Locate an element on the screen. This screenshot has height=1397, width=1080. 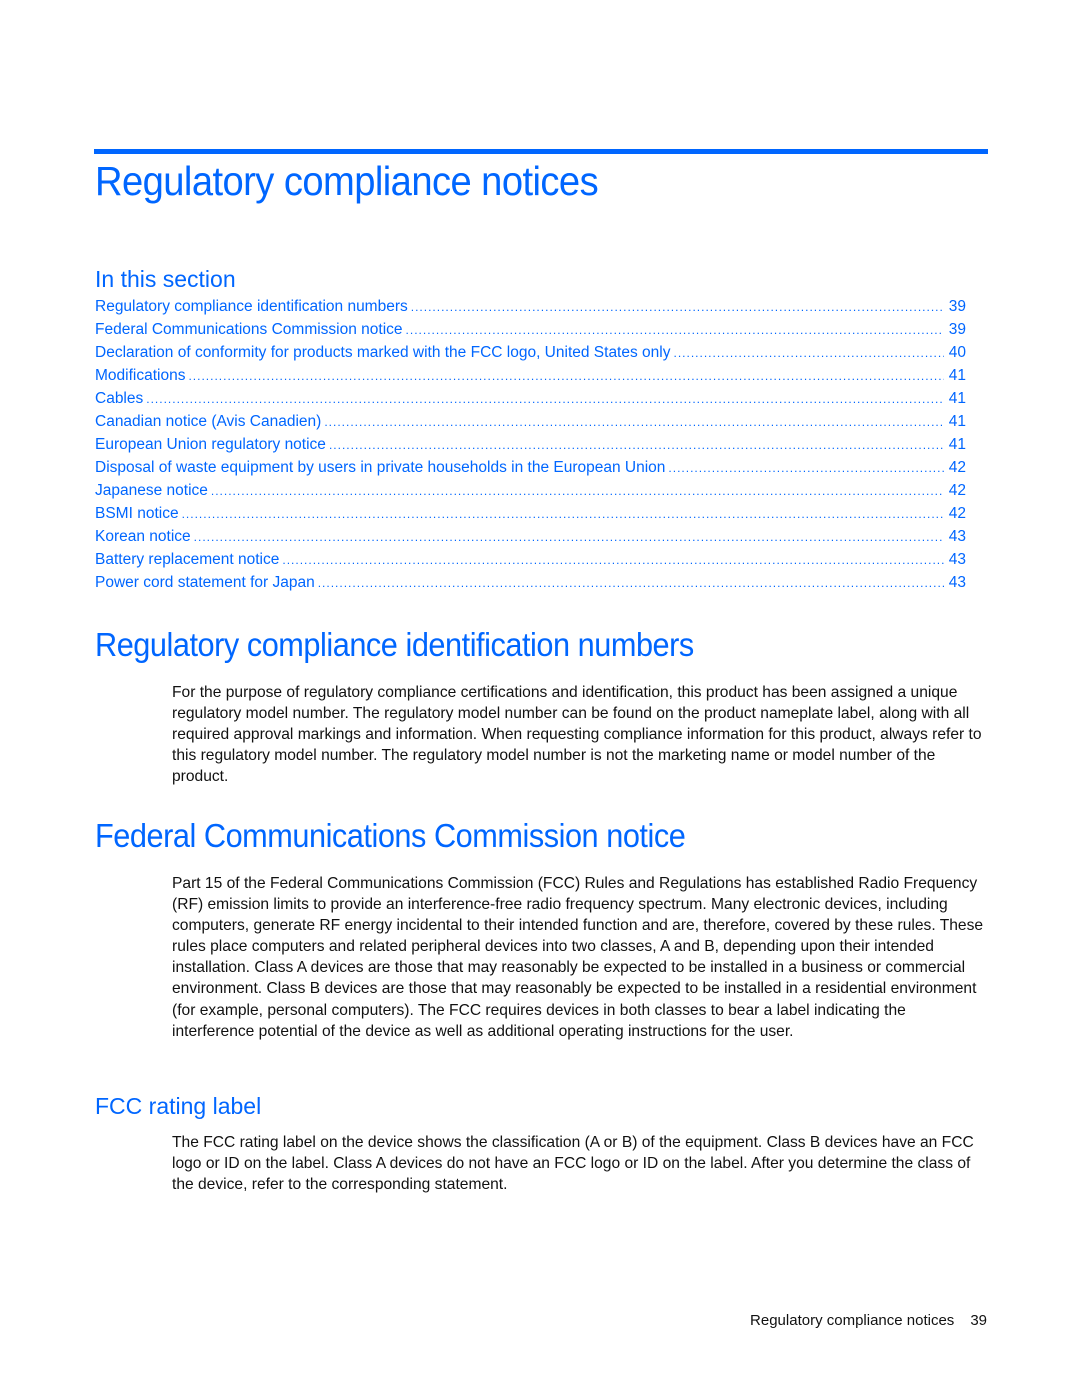
toc-item: Japanese notice 42 is located at coordinates (530, 493).